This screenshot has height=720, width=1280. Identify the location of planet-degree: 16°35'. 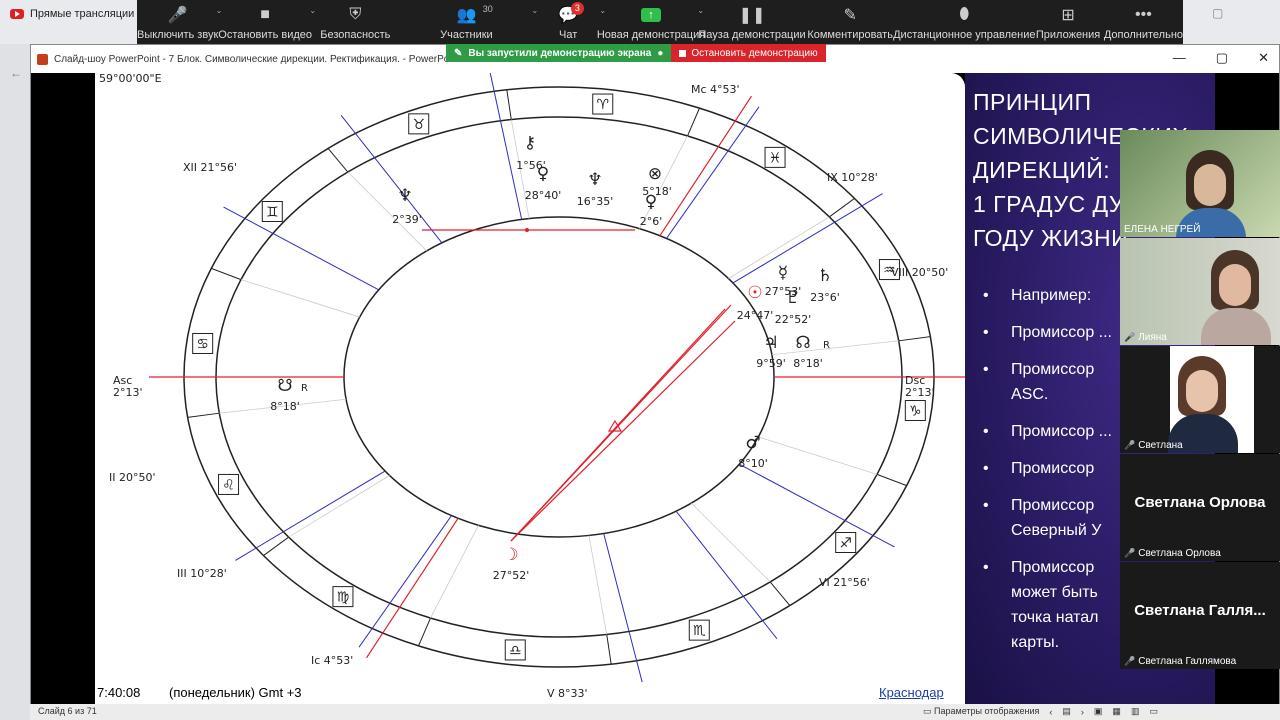
(595, 201).